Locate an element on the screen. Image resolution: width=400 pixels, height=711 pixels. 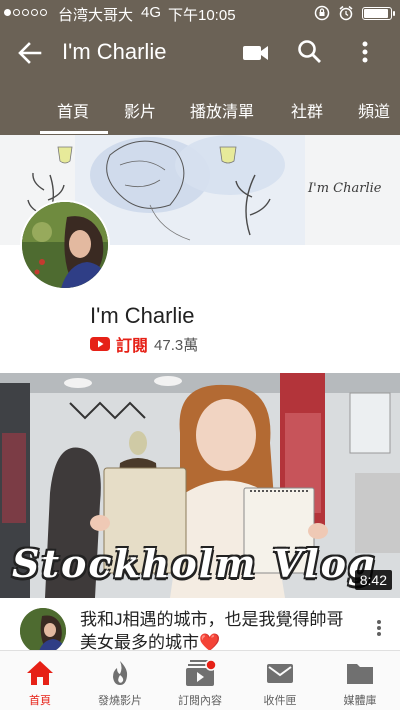
nav-library: 媒體庫 is located at coordinates (360, 681).